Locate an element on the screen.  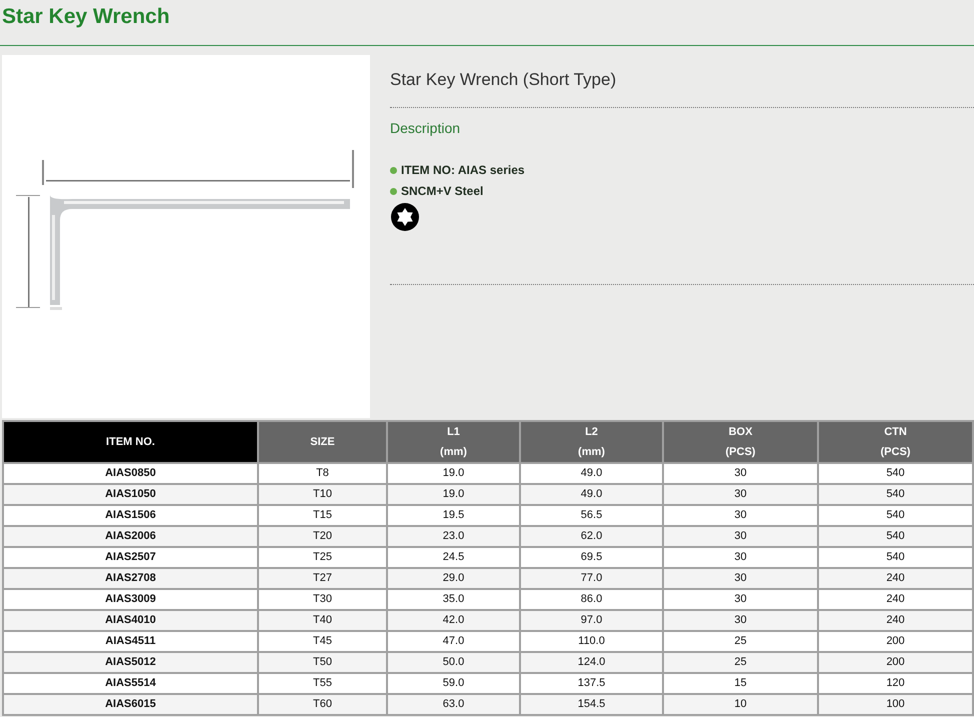
table-cell: 100 is located at coordinates (895, 704).